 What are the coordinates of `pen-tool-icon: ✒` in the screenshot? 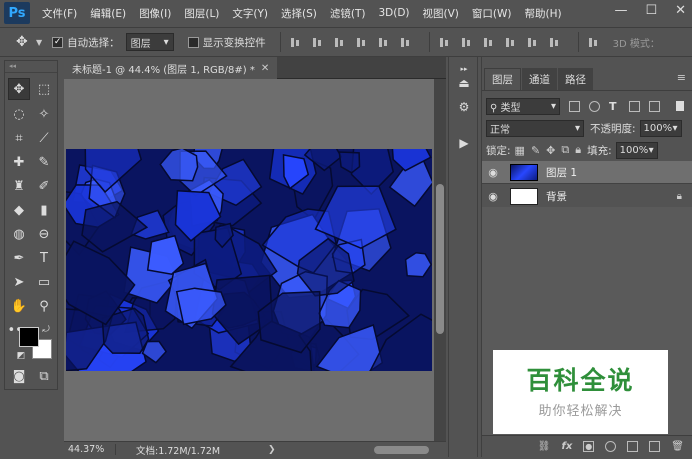 It's located at (19, 258).